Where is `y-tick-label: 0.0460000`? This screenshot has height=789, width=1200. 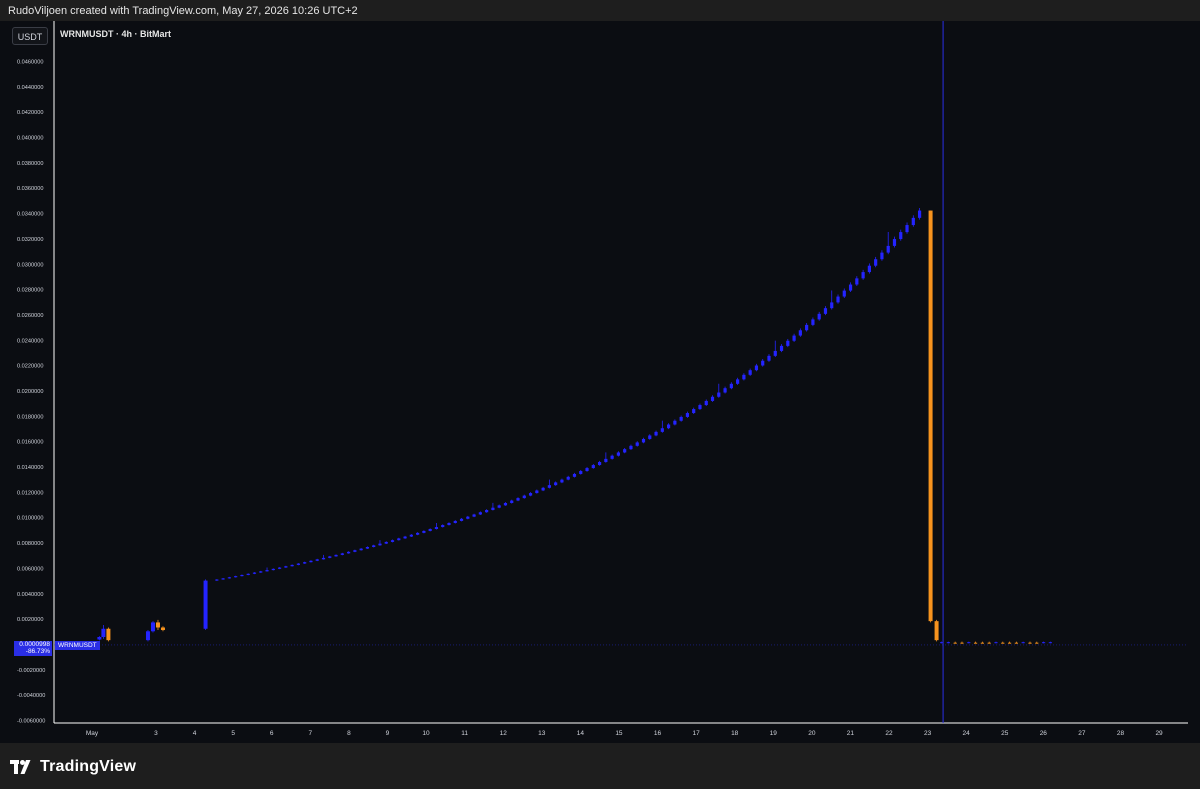 y-tick-label: 0.0460000 is located at coordinates (30, 63).